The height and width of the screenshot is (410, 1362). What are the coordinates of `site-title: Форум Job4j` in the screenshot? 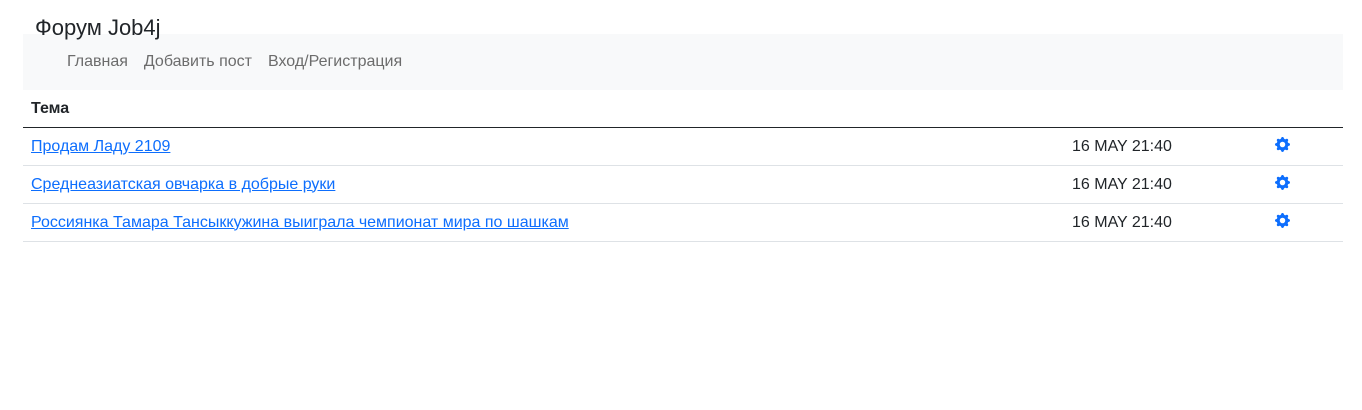 It's located at (98, 27).